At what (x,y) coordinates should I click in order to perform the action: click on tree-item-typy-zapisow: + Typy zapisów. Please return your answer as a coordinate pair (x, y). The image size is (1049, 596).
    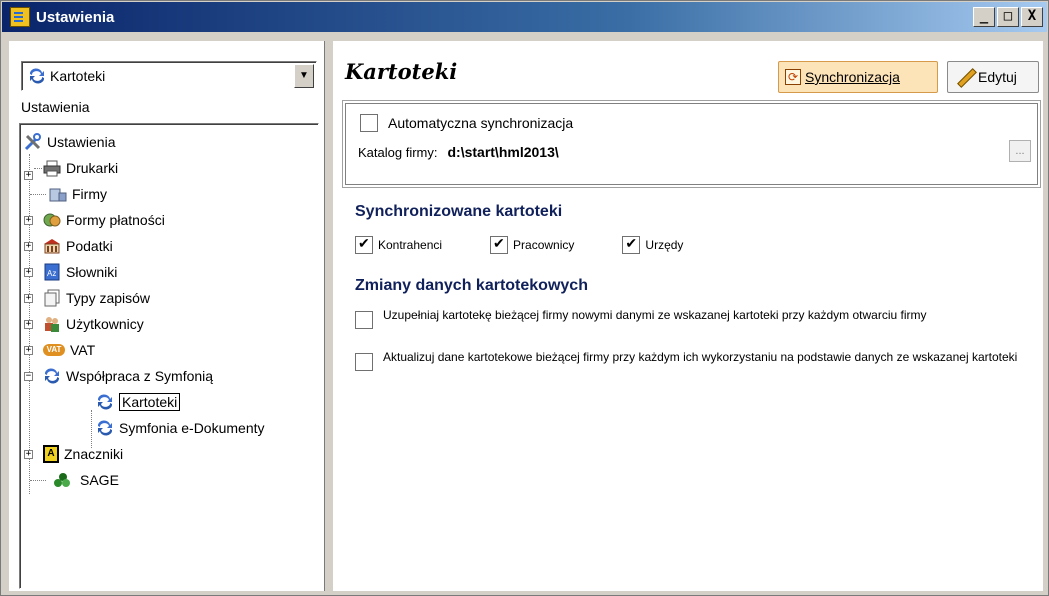
    Looking at the image, I should click on (87, 298).